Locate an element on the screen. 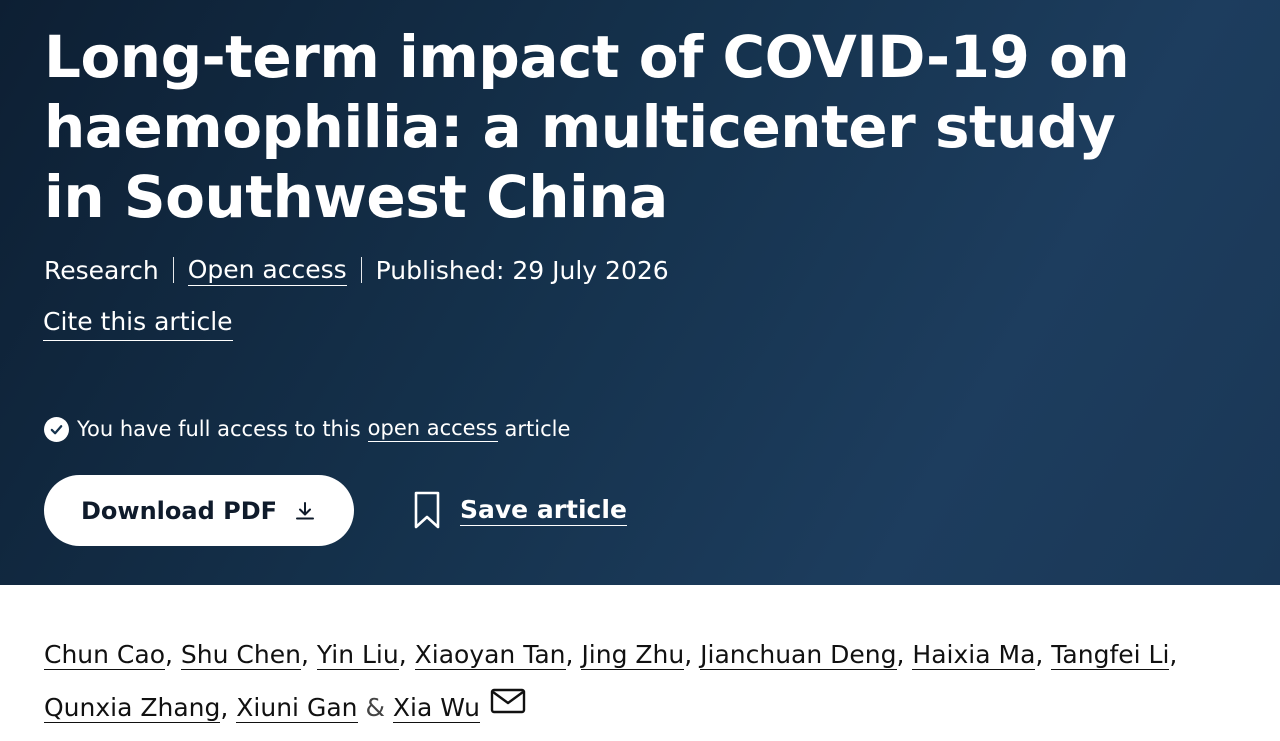 The height and width of the screenshot is (741, 1280). mail-icon is located at coordinates (508, 706).